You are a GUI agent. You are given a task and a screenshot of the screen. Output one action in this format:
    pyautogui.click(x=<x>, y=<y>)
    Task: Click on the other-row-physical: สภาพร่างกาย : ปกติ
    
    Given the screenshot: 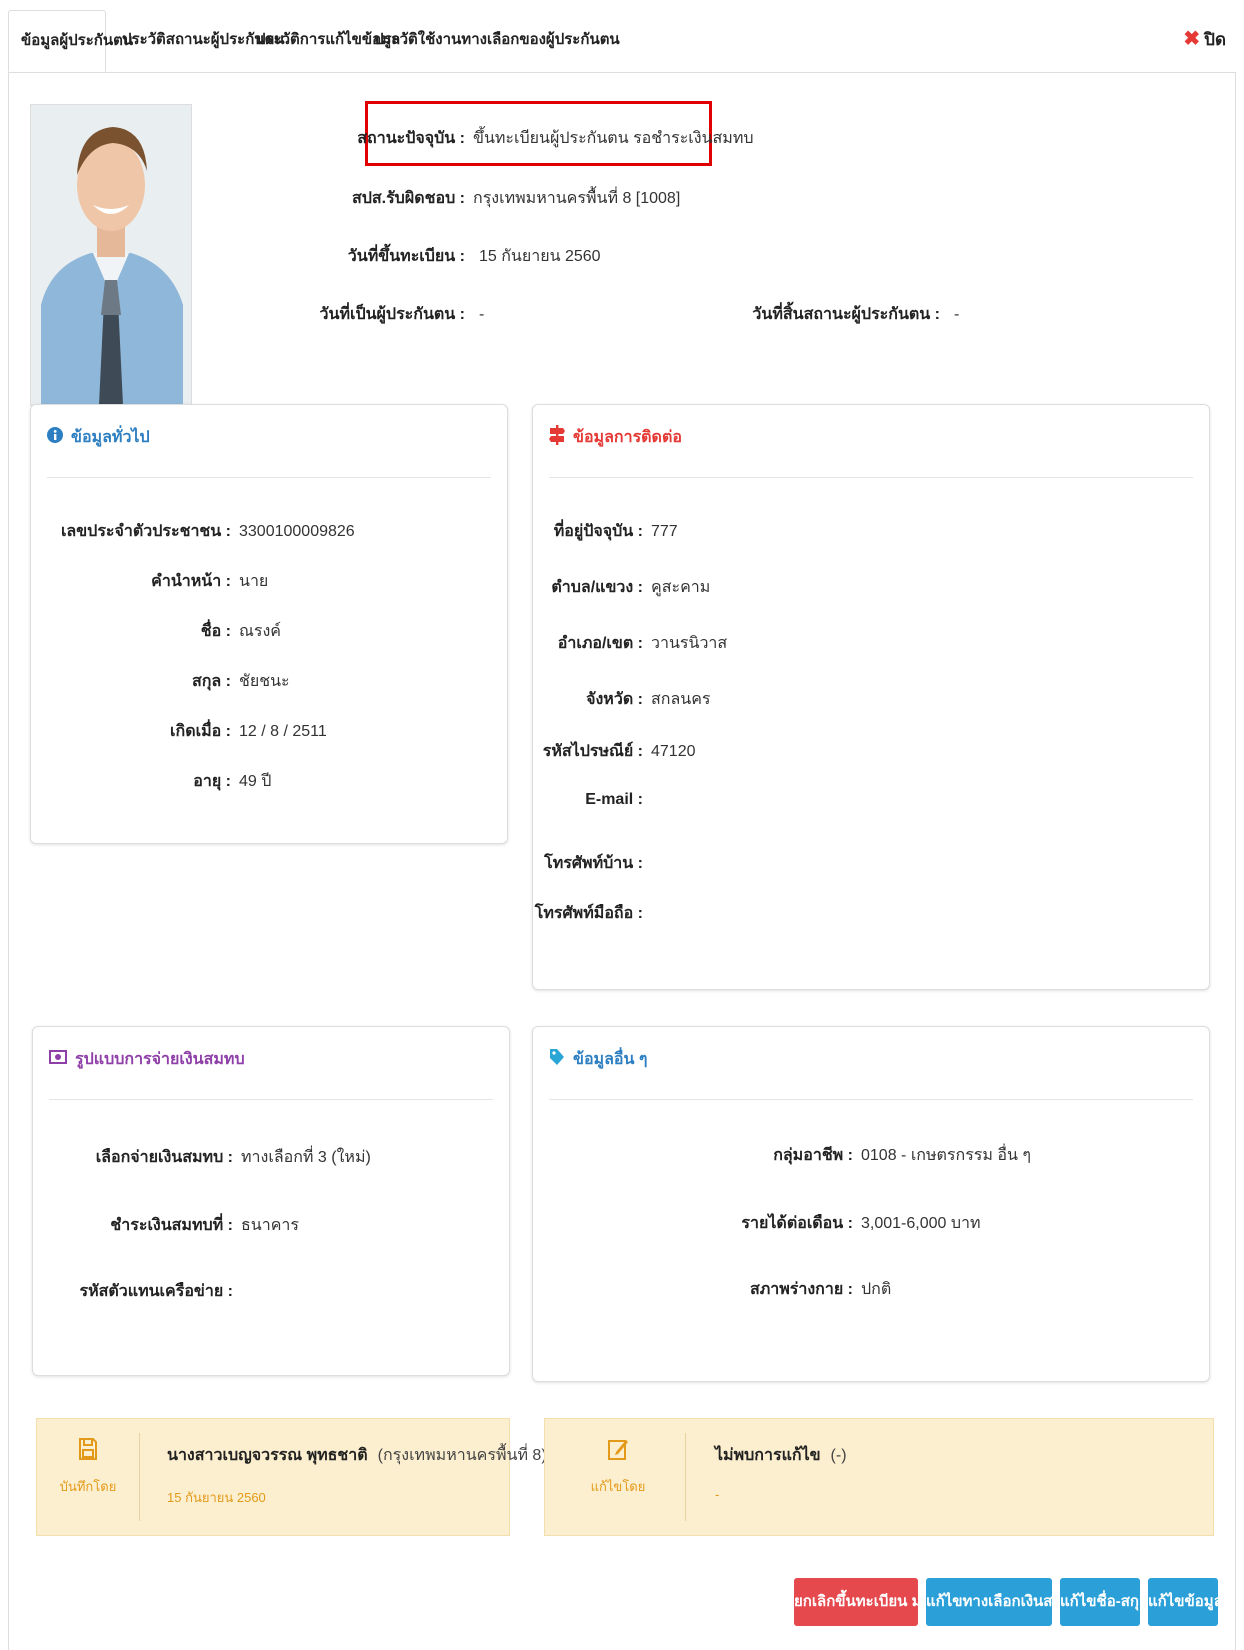 What is the action you would take?
    pyautogui.click(x=820, y=1289)
    